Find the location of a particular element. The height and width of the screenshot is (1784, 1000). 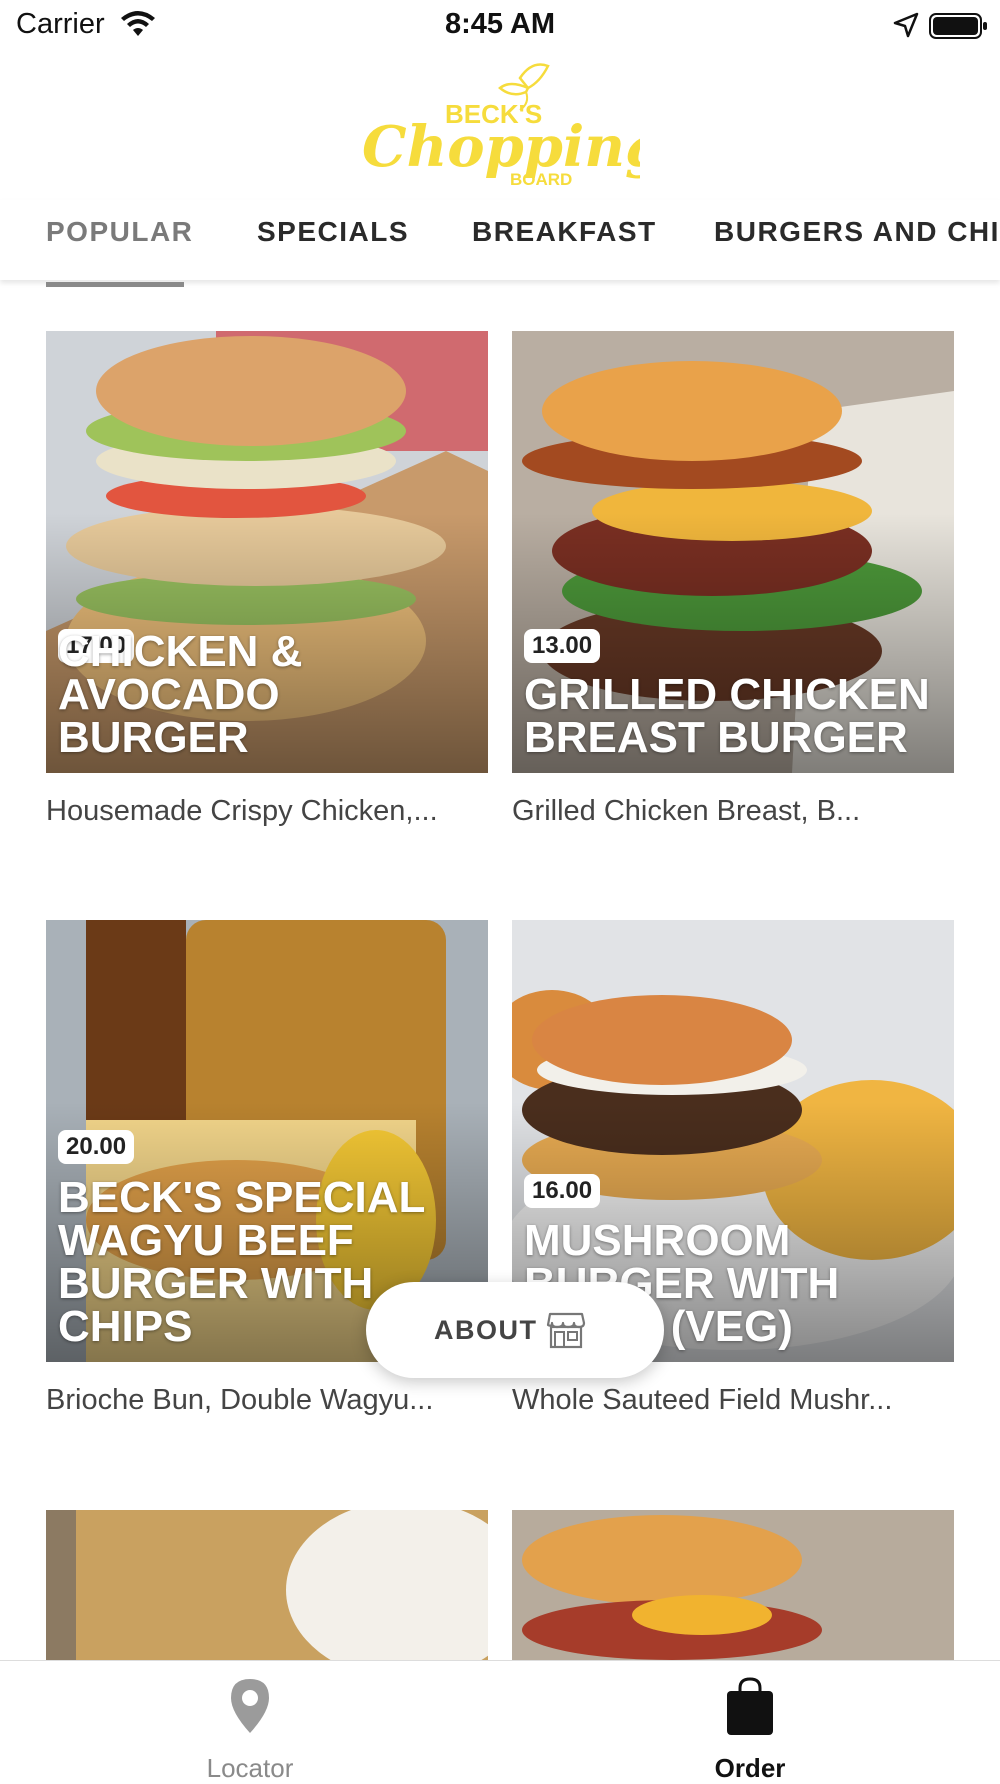

battery-icon is located at coordinates (958, 26).